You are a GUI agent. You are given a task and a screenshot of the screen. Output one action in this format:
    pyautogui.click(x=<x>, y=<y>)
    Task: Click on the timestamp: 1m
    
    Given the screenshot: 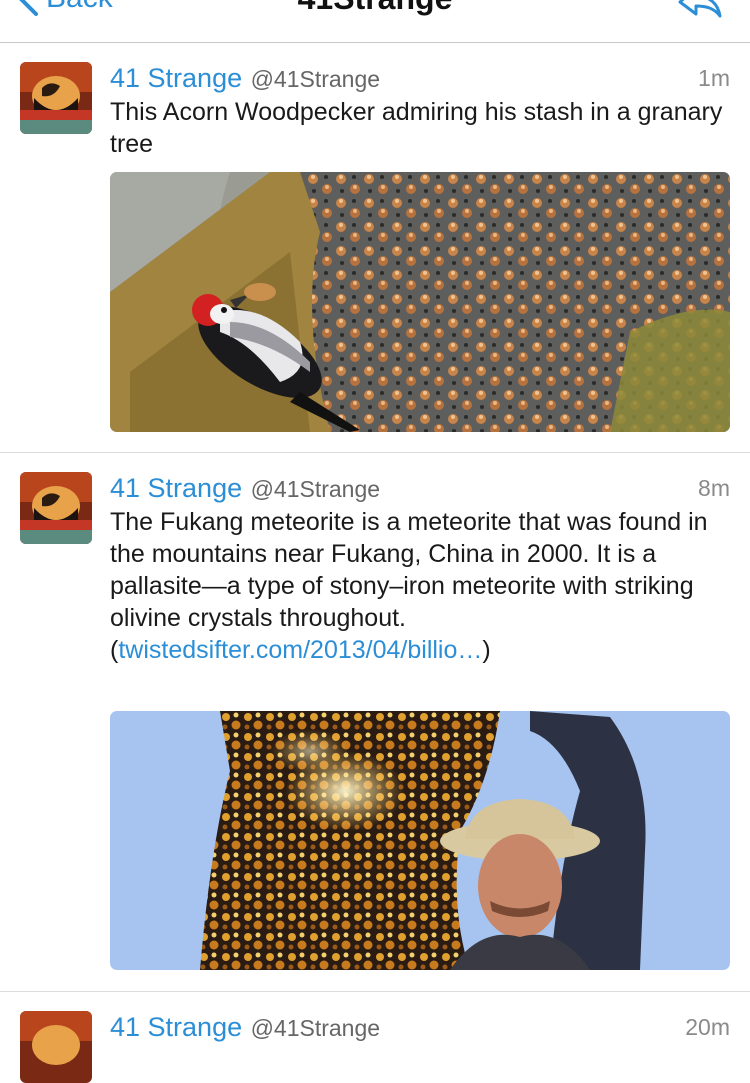 What is the action you would take?
    pyautogui.click(x=714, y=78)
    